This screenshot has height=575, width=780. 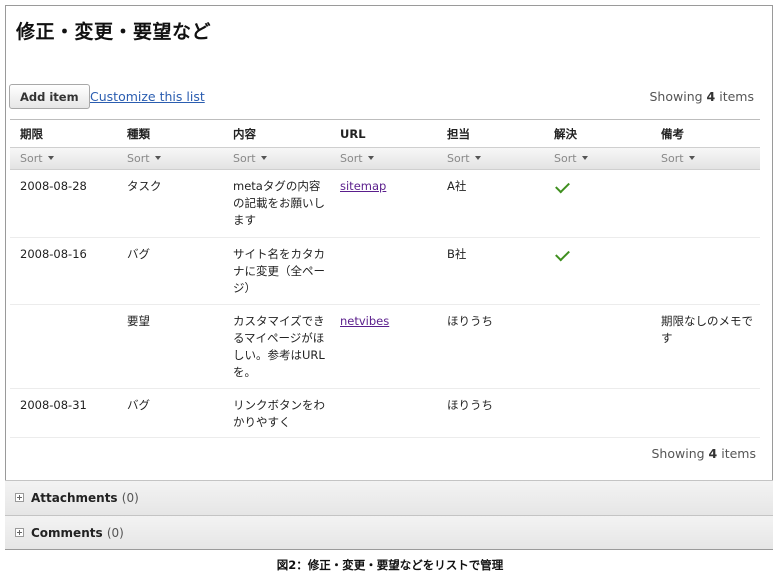 I want to click on header-owner: 担当, so click(x=458, y=134).